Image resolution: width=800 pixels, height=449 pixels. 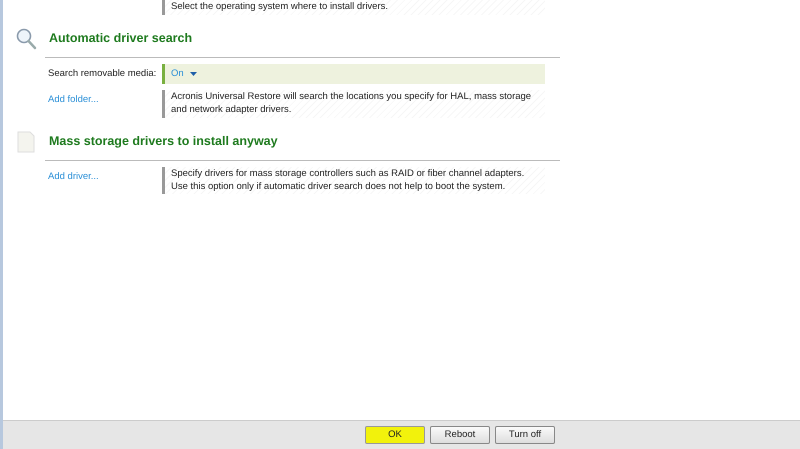 What do you see at coordinates (26, 142) in the screenshot?
I see `document-icon` at bounding box center [26, 142].